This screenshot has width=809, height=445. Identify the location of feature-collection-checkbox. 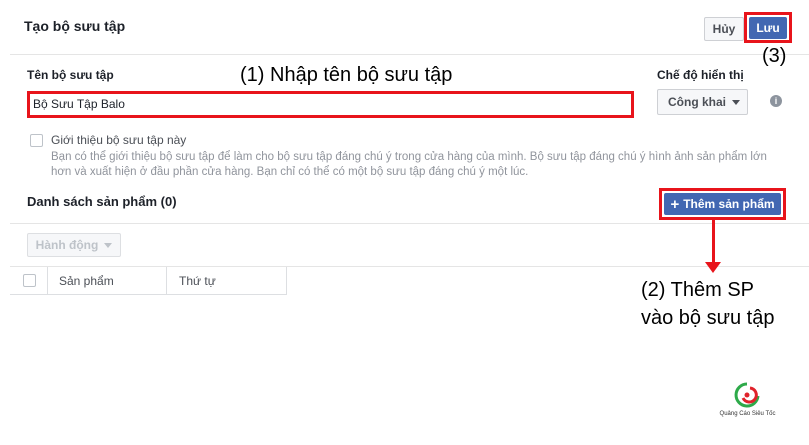
(36, 140).